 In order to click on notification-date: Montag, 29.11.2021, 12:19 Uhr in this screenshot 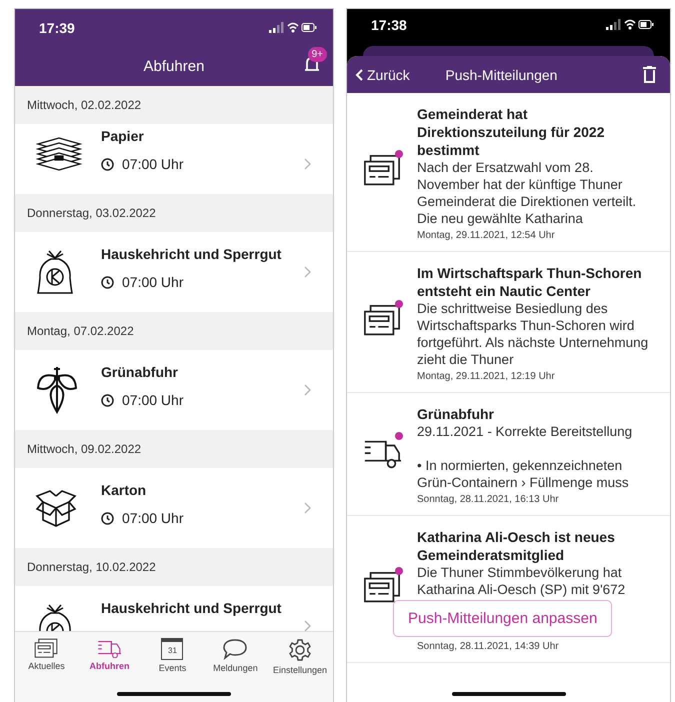, I will do `click(486, 376)`.